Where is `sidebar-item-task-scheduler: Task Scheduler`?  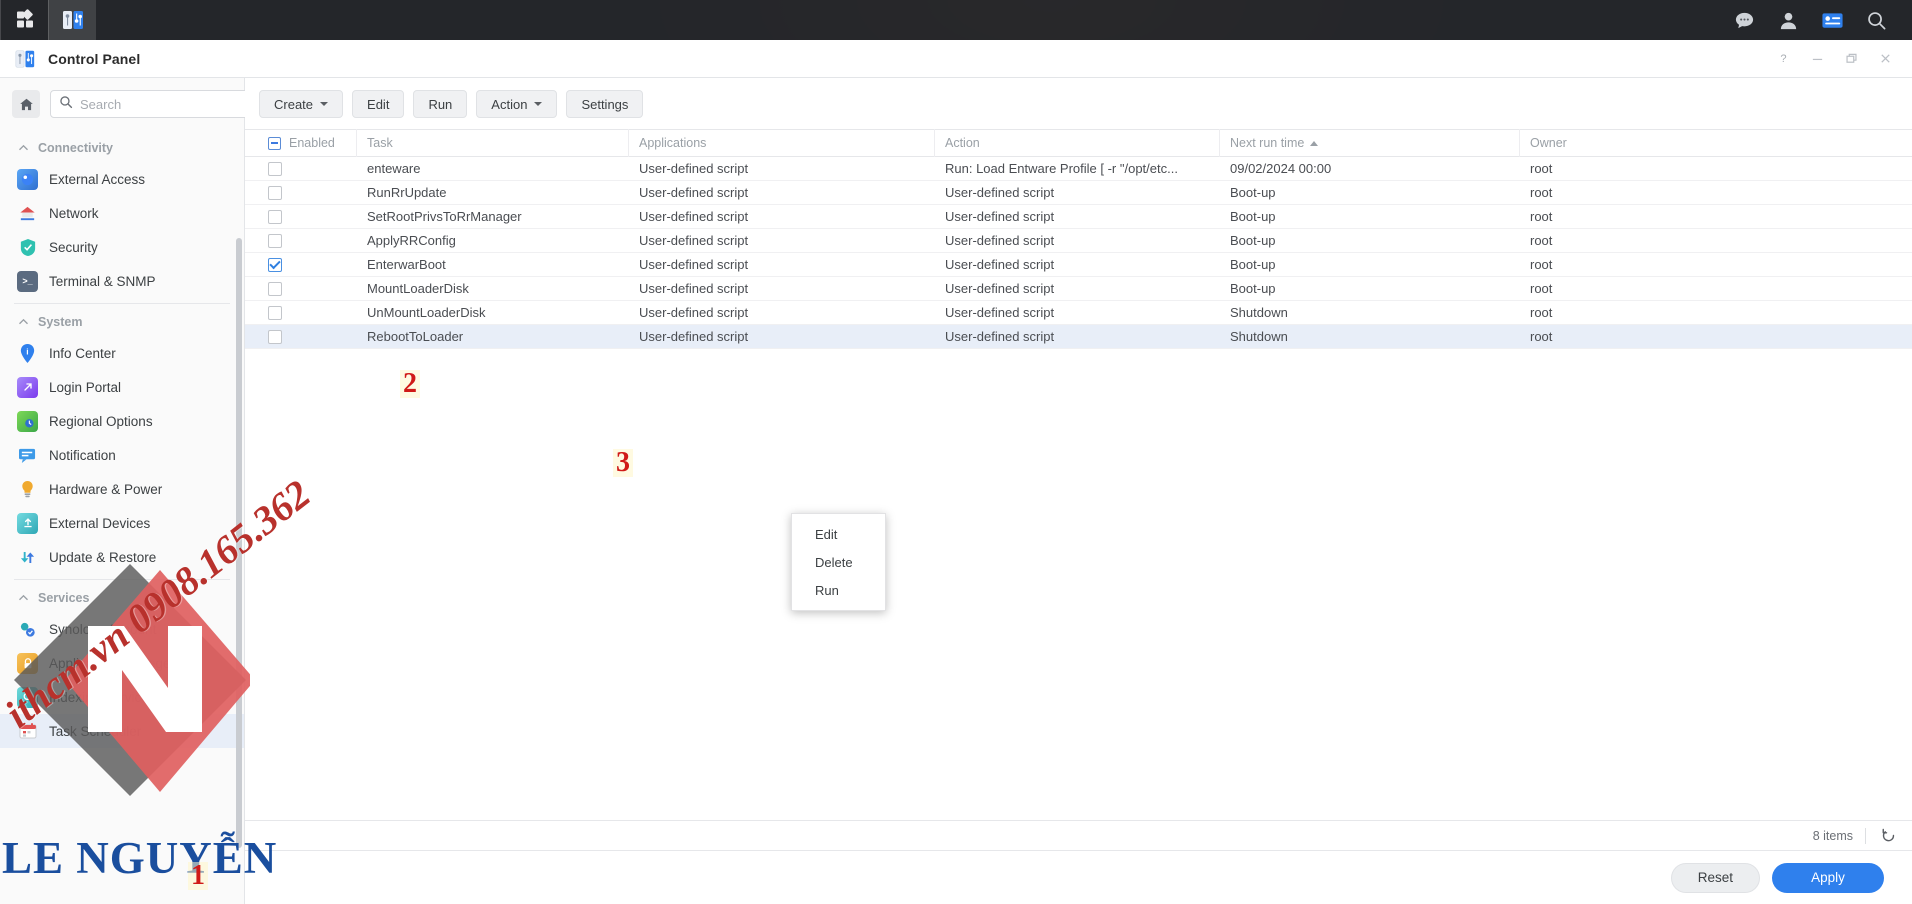 sidebar-item-task-scheduler: Task Scheduler is located at coordinates (122, 731).